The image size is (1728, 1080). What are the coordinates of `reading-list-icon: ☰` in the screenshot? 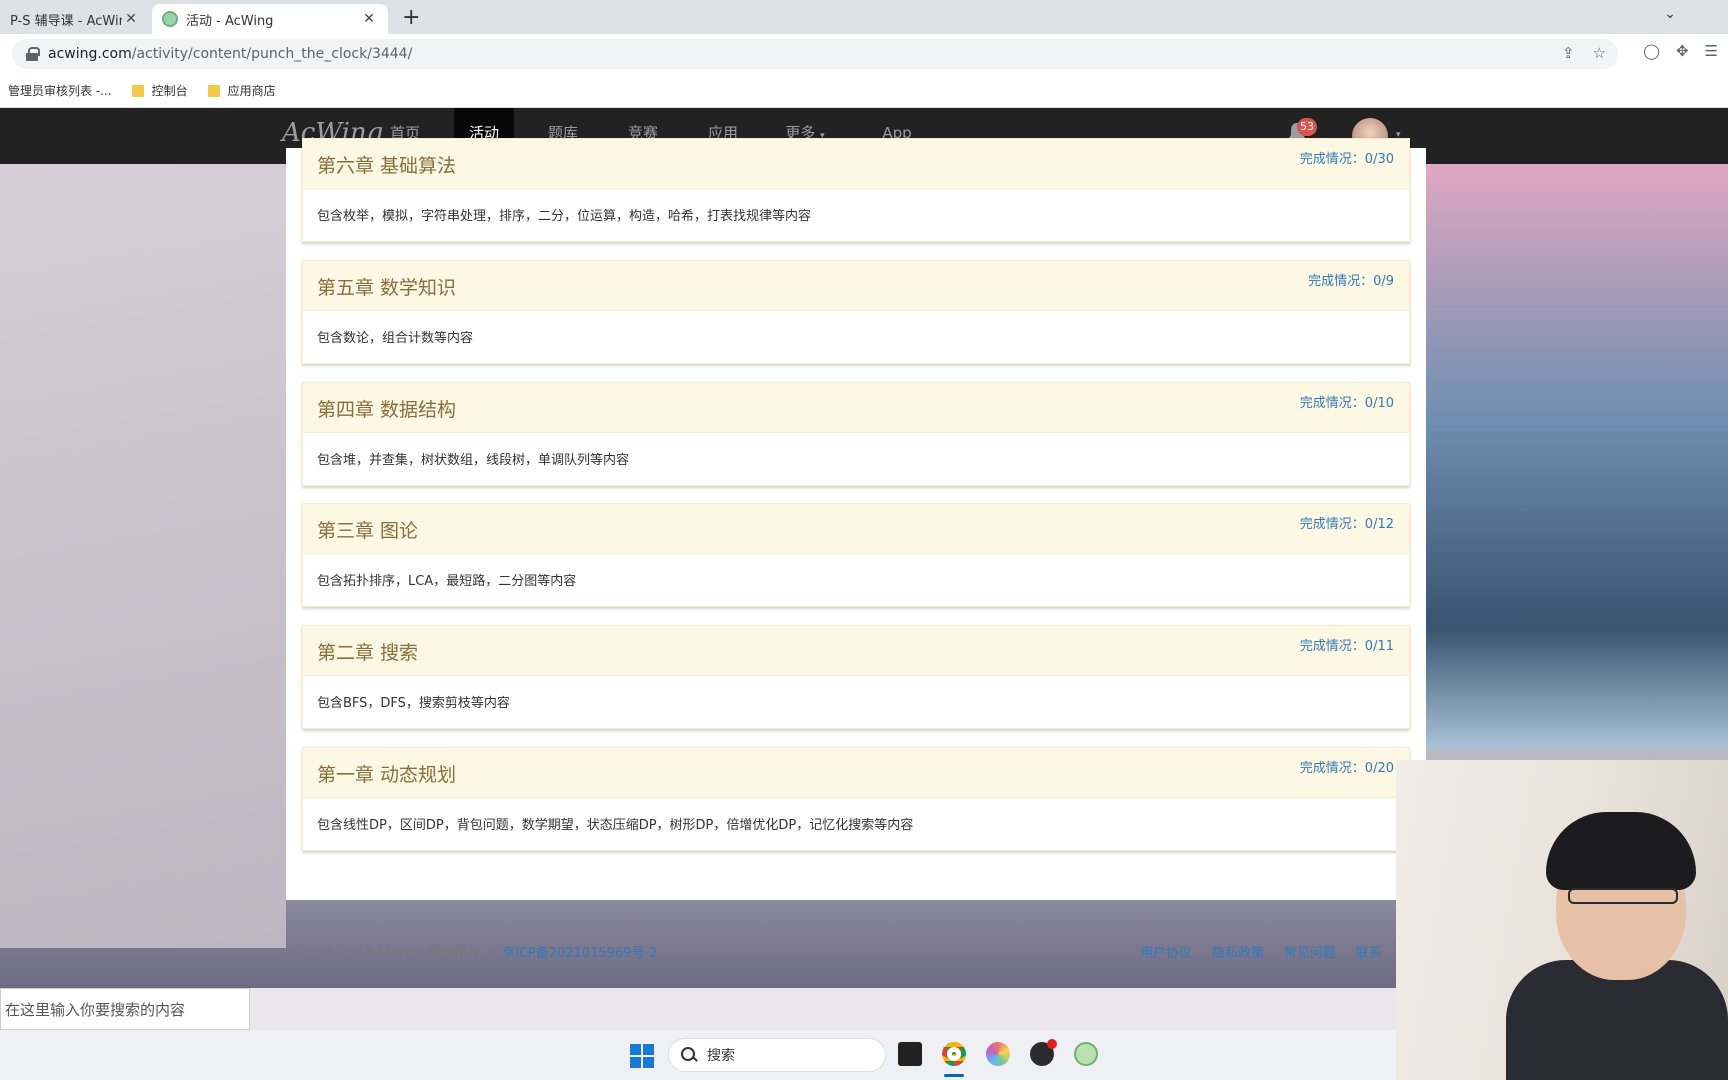 It's located at (1711, 51).